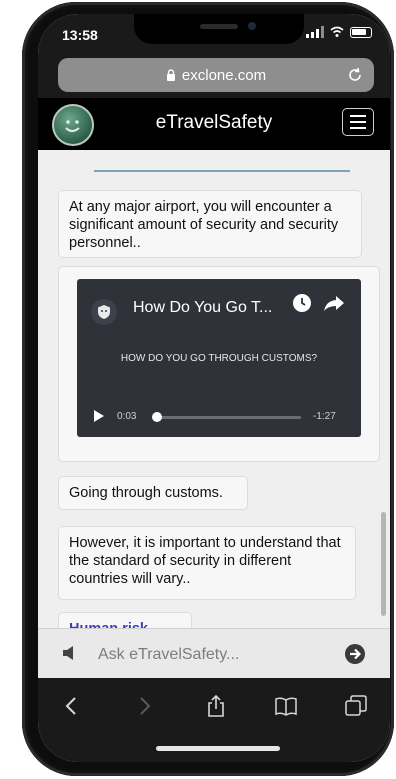 The height and width of the screenshot is (779, 396). I want to click on status-time: 13:58, so click(80, 35).